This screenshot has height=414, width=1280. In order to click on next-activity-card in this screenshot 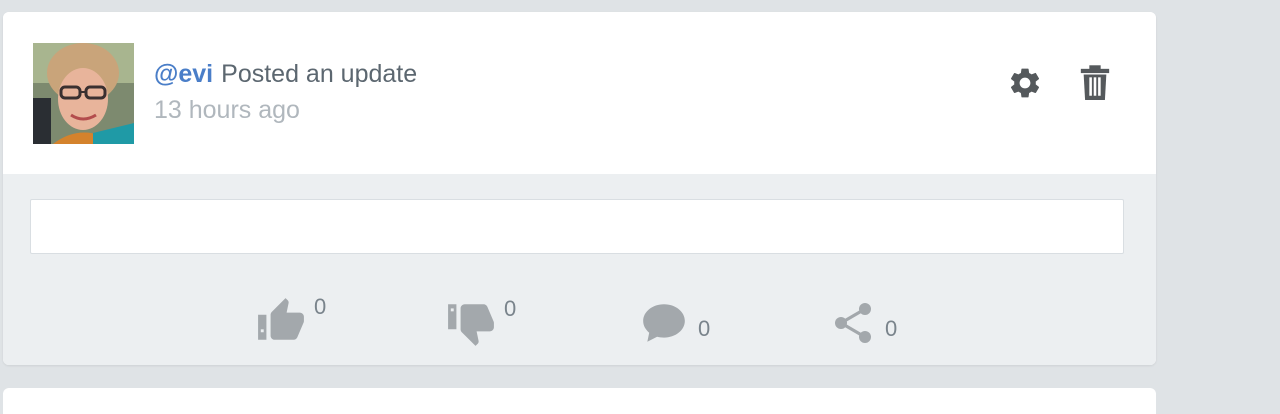, I will do `click(579, 401)`.